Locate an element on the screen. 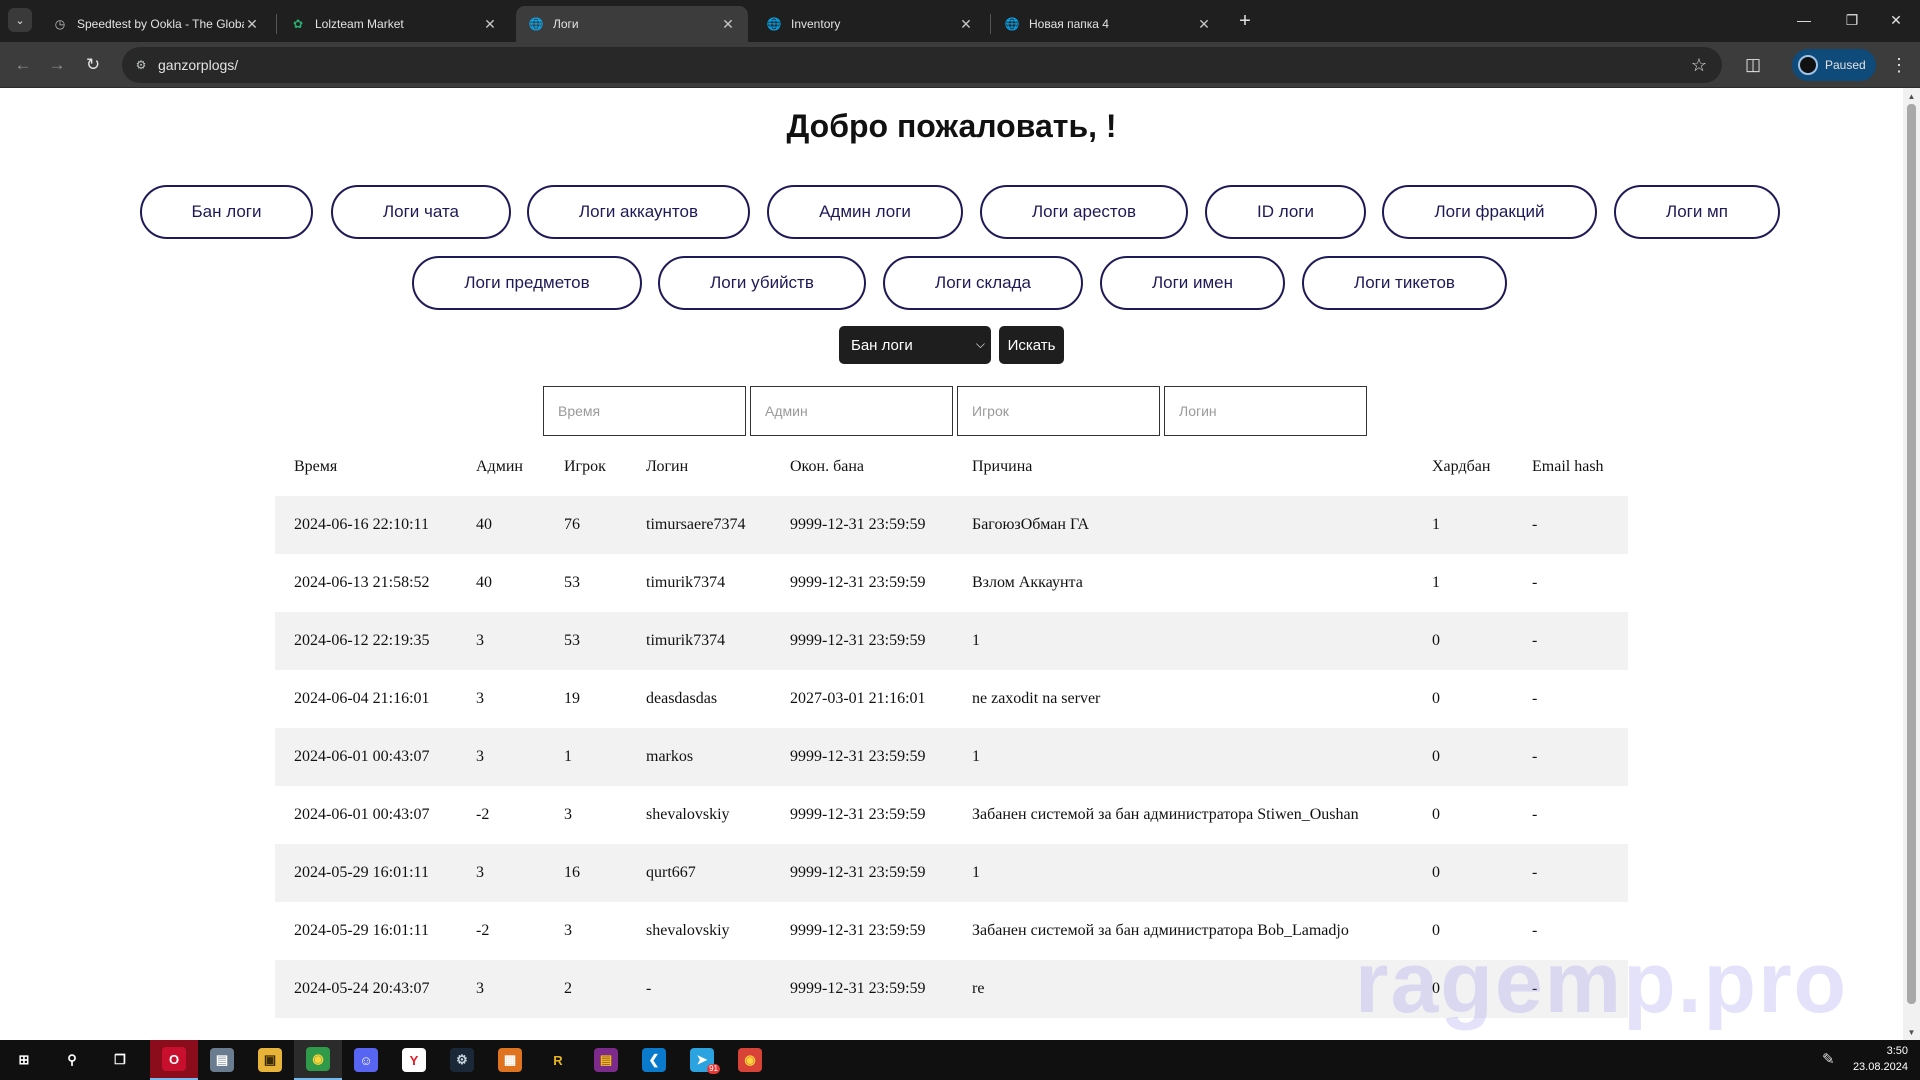 The image size is (1920, 1080). watermark: ragemp.pro is located at coordinates (1602, 983).